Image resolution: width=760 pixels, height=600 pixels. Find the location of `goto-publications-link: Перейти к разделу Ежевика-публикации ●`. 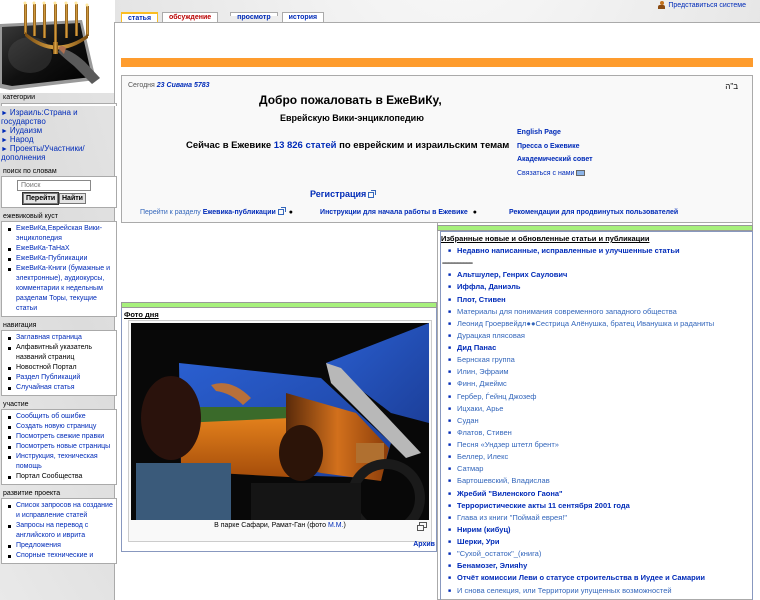

goto-publications-link: Перейти к разделу Ежевика-публикации ● is located at coordinates (216, 211).